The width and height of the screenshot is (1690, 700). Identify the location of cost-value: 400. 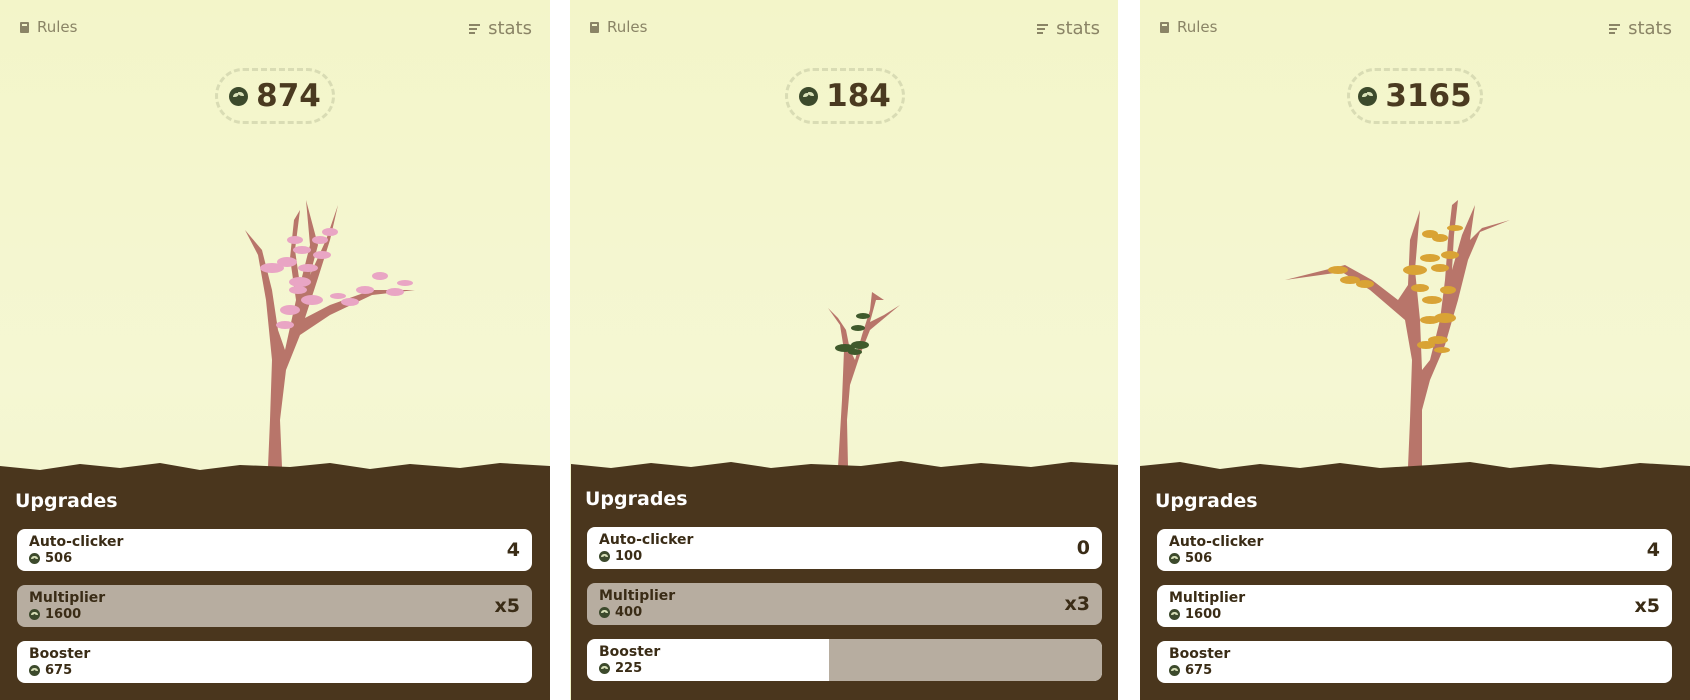
(629, 612).